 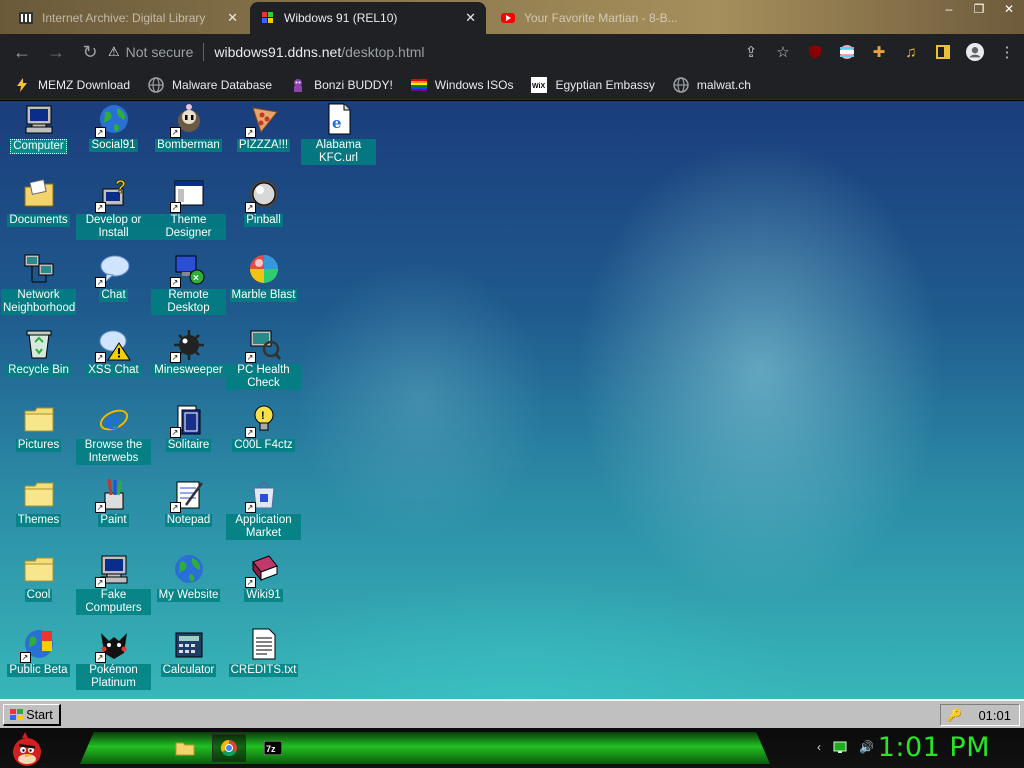 I want to click on host-clock: 1:01 PM, so click(x=934, y=747).